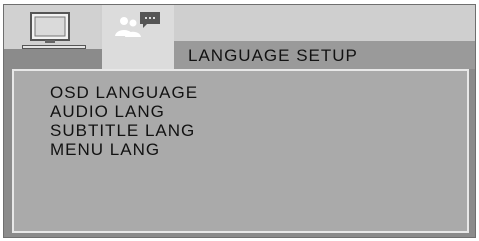  Describe the element at coordinates (124, 130) in the screenshot. I see `menu-item-subtitle-lang: SUBTITLE LANG` at that location.